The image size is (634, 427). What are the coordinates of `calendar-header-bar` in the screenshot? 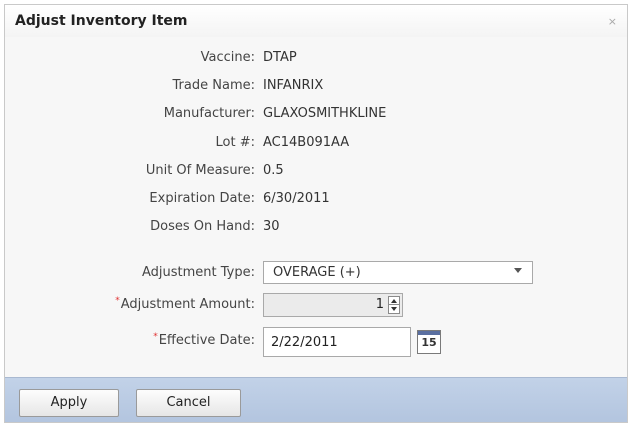 It's located at (429, 333).